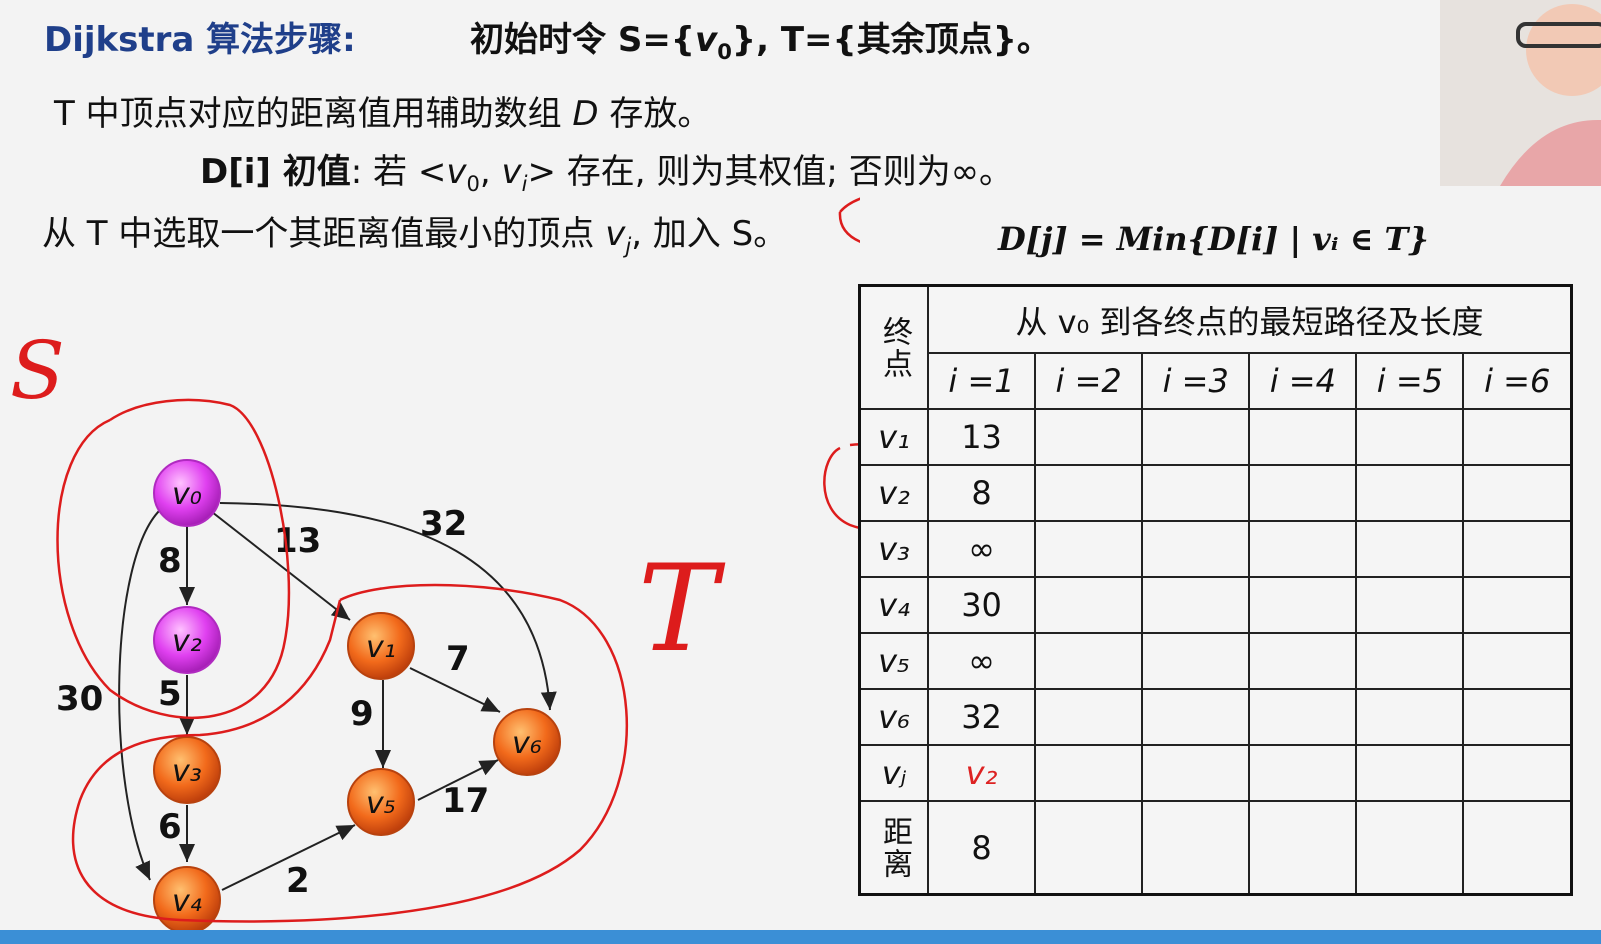 The height and width of the screenshot is (944, 1601). I want to click on row-label-dist: 距离, so click(893, 848).